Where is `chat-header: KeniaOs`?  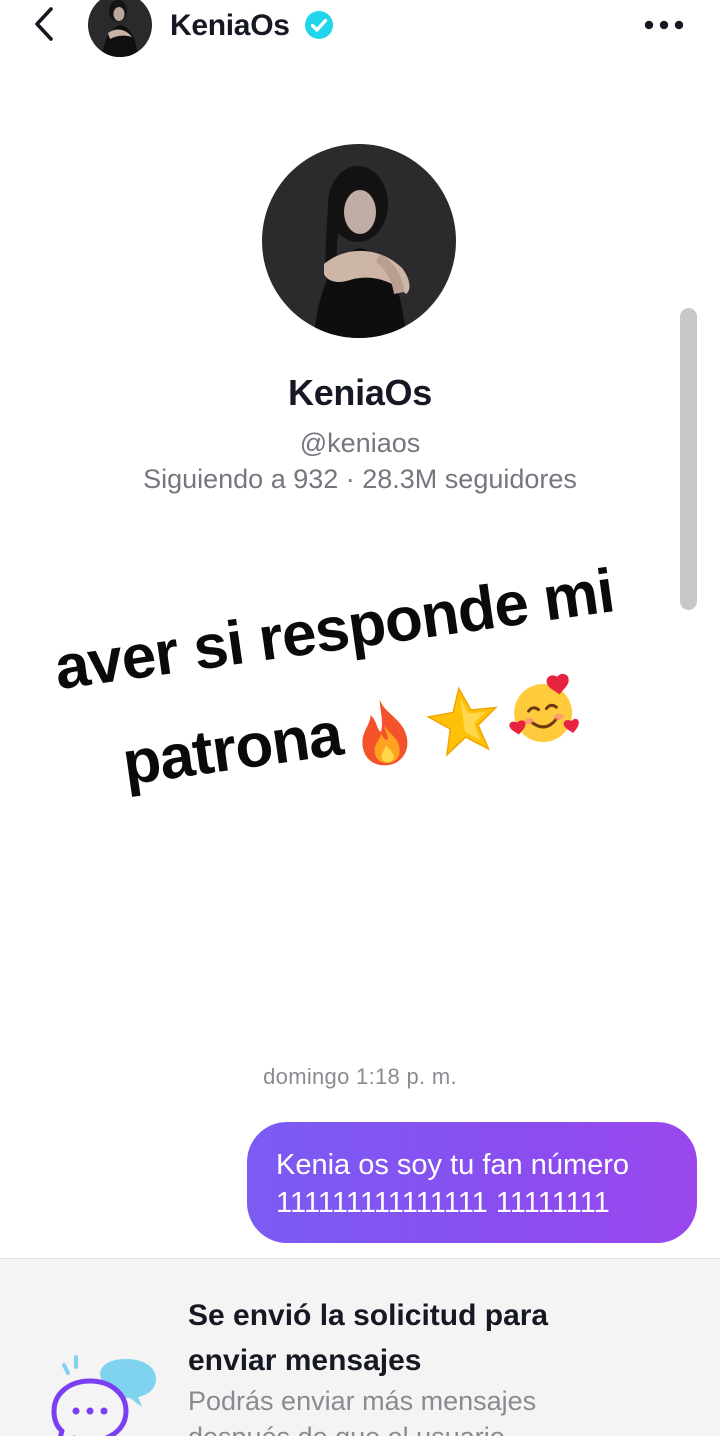 chat-header: KeniaOs is located at coordinates (360, 28).